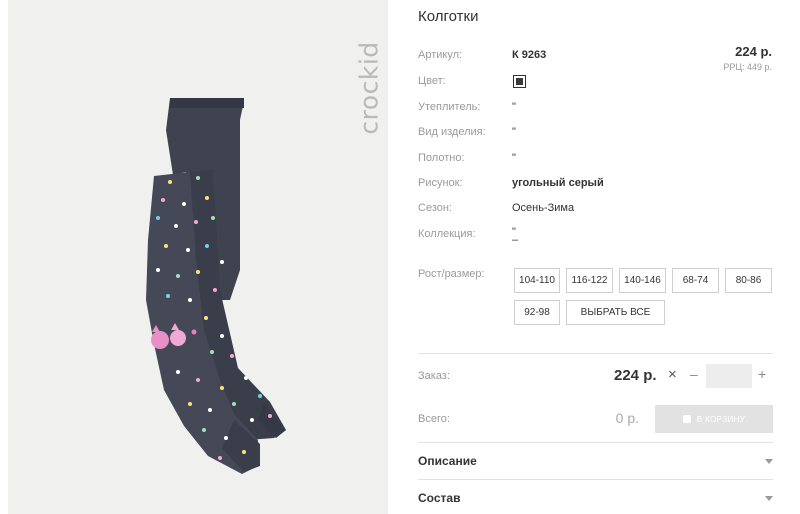 The width and height of the screenshot is (800, 514). What do you see at coordinates (216, 286) in the screenshot?
I see `tights-image` at bounding box center [216, 286].